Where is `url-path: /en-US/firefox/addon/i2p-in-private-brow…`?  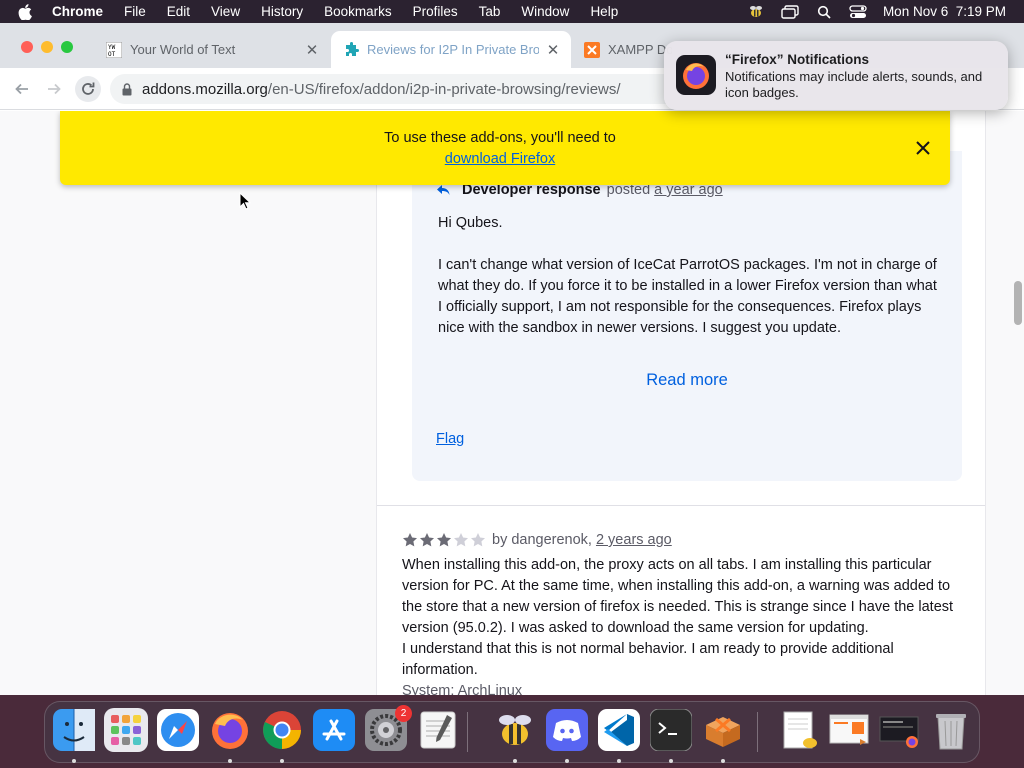 url-path: /en-US/firefox/addon/i2p-in-private-brow… is located at coordinates (444, 89).